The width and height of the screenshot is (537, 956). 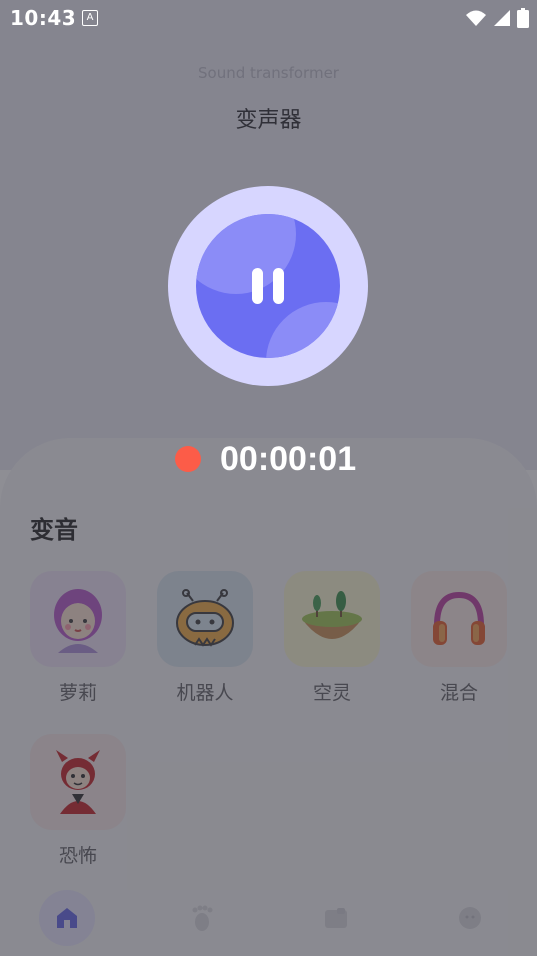 I want to click on effect-label-ethereal: 空灵, so click(x=331, y=693).